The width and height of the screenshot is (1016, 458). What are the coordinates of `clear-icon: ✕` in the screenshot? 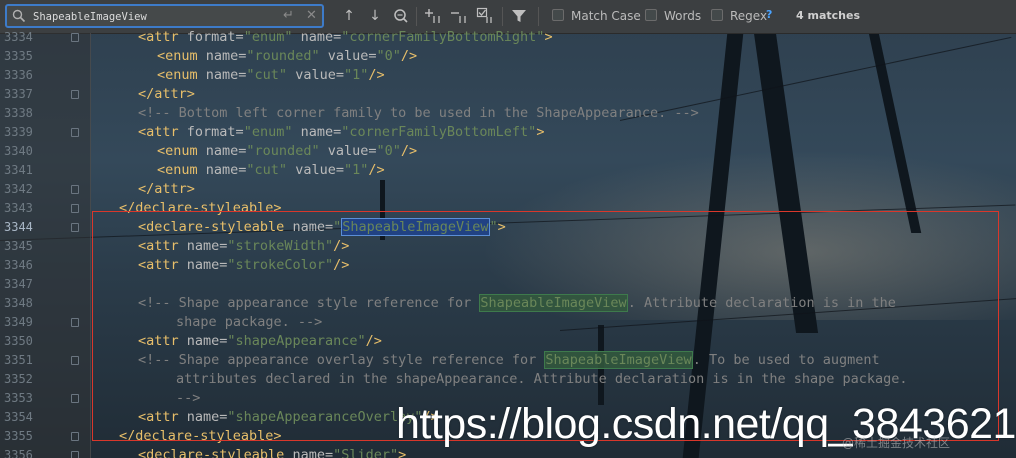 It's located at (313, 16).